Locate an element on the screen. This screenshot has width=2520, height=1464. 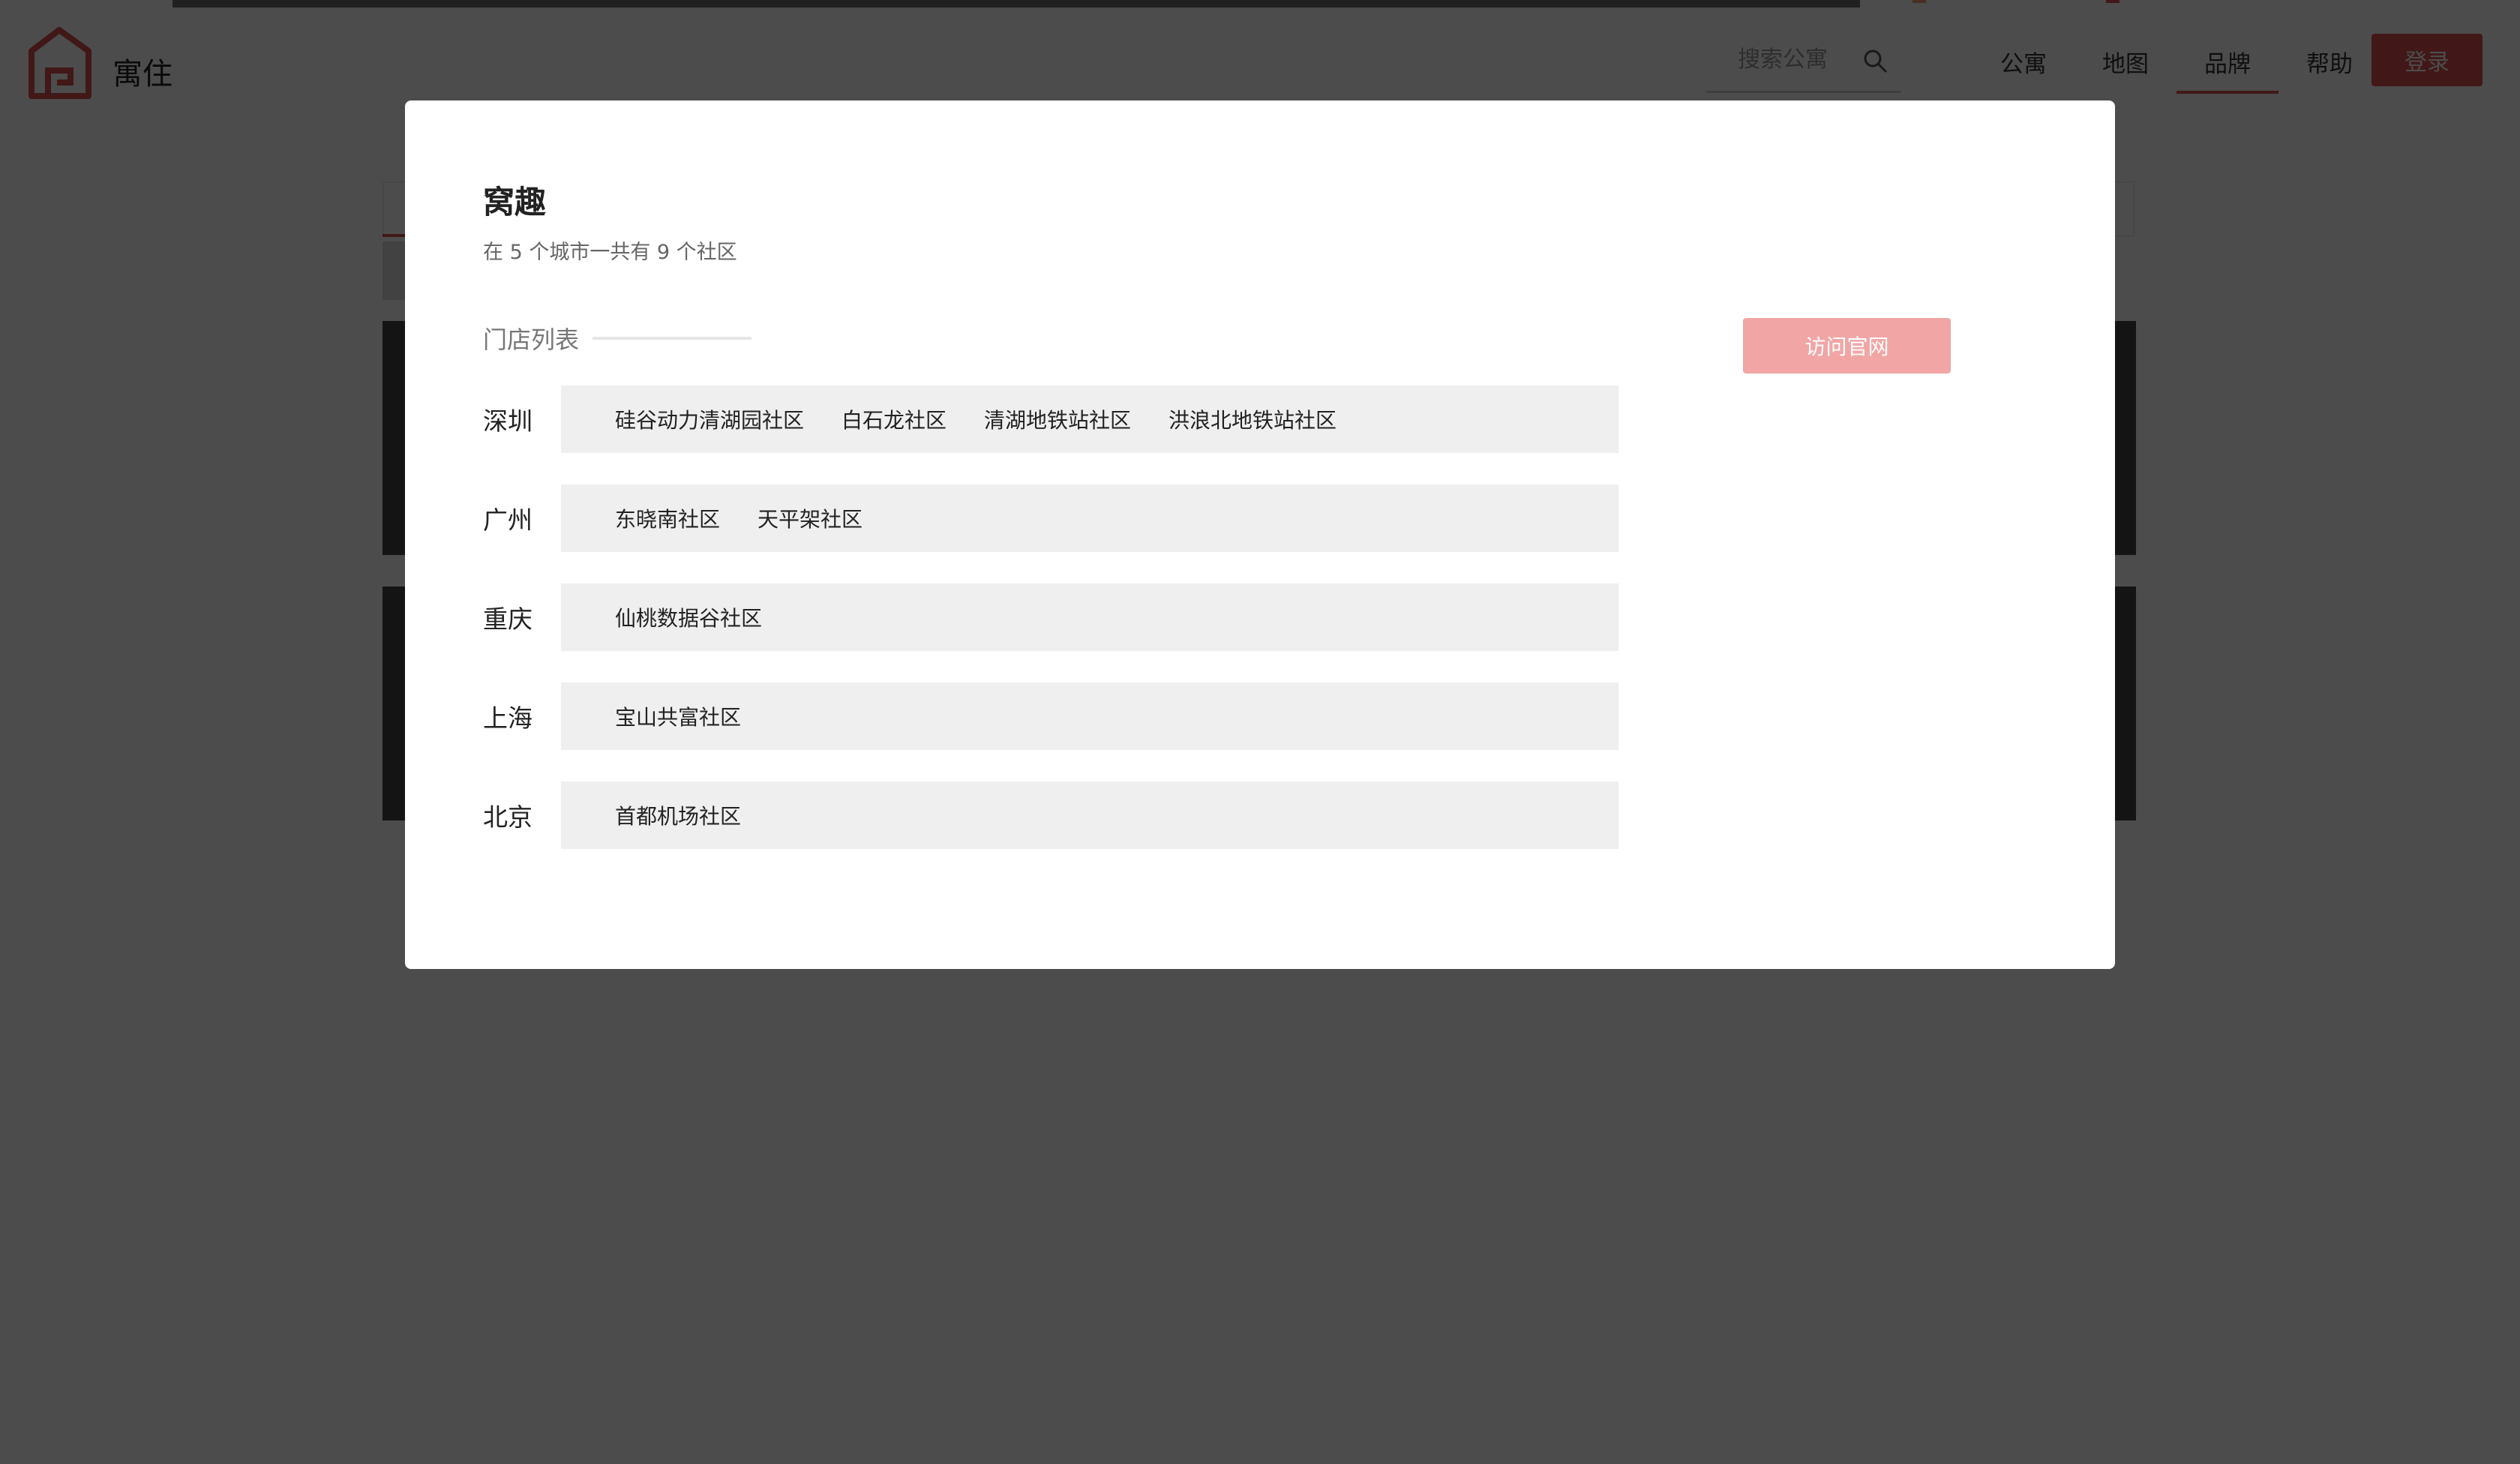
city-name: 北京 is located at coordinates (507, 817).